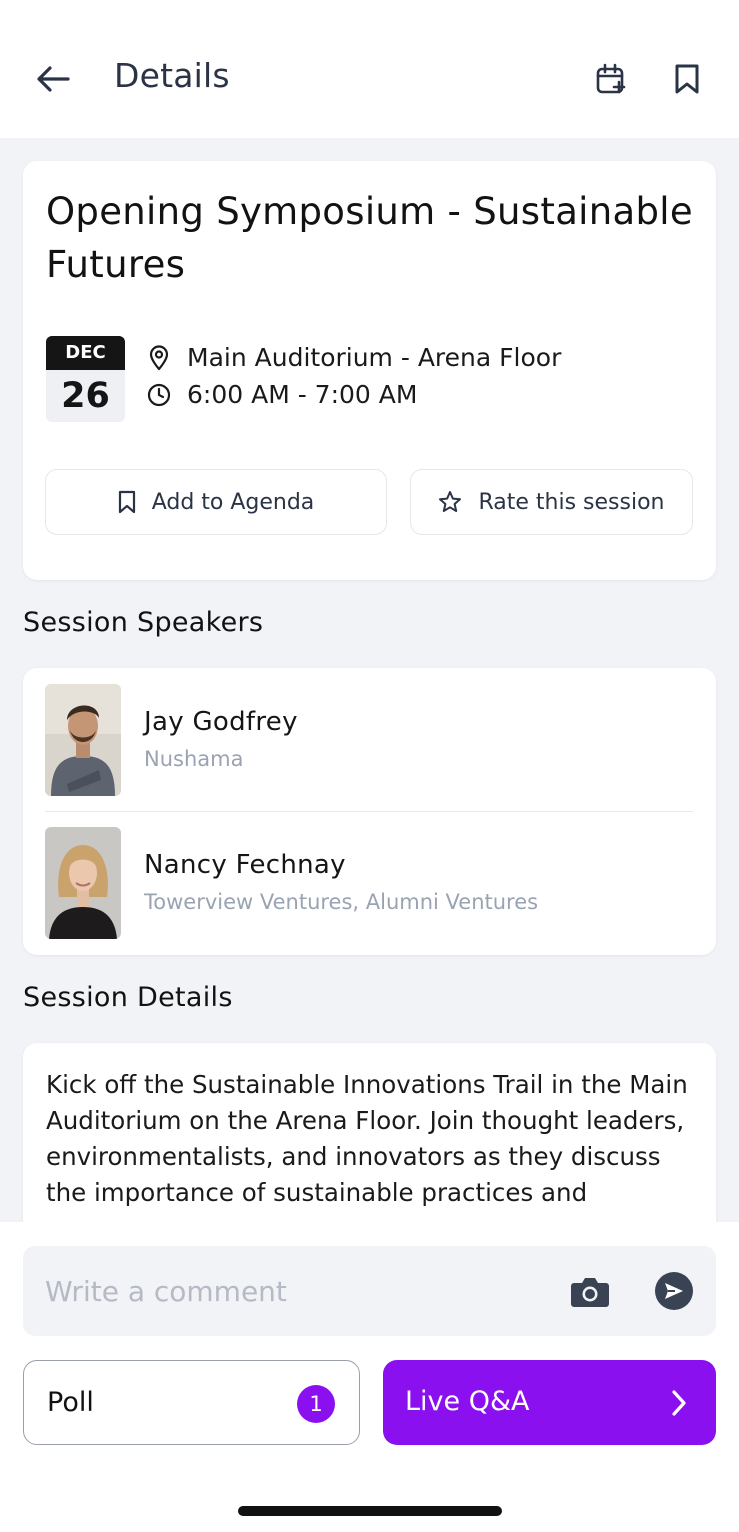  Describe the element at coordinates (316, 1404) in the screenshot. I see `poll-count-badge: 1` at that location.